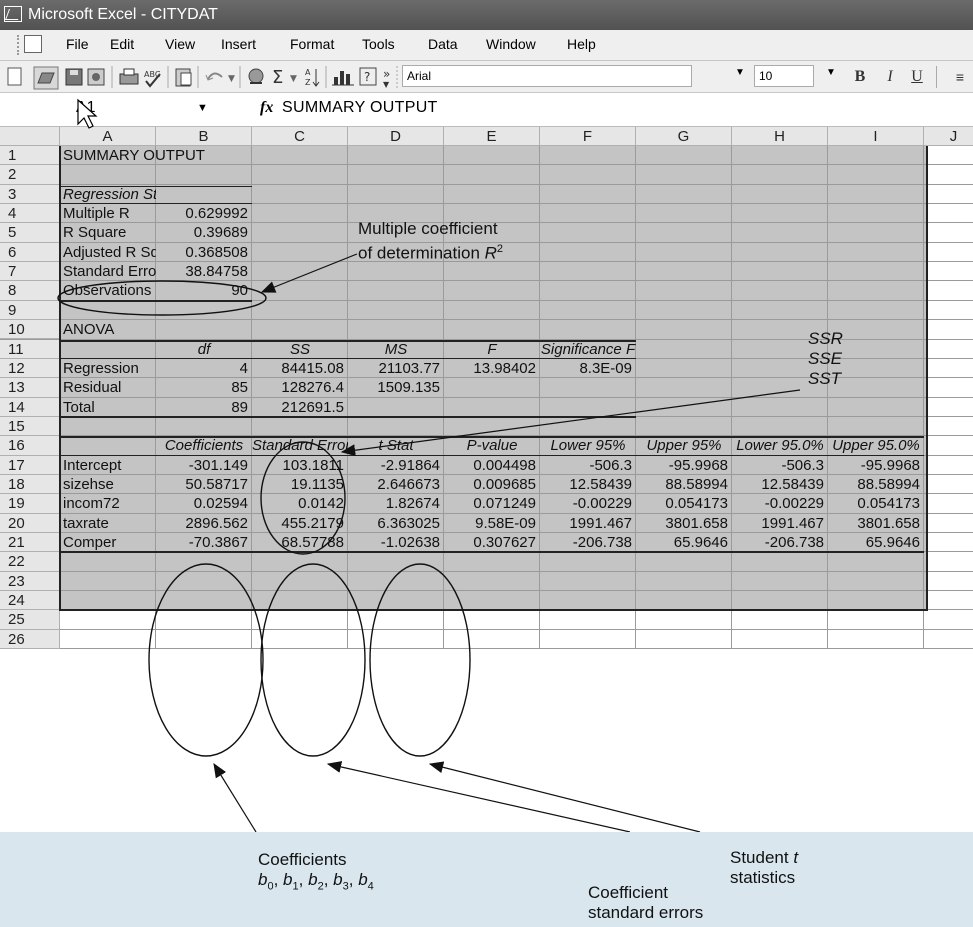 The image size is (973, 927). Describe the element at coordinates (684, 503) in the screenshot. I see `cell: 0.054173` at that location.